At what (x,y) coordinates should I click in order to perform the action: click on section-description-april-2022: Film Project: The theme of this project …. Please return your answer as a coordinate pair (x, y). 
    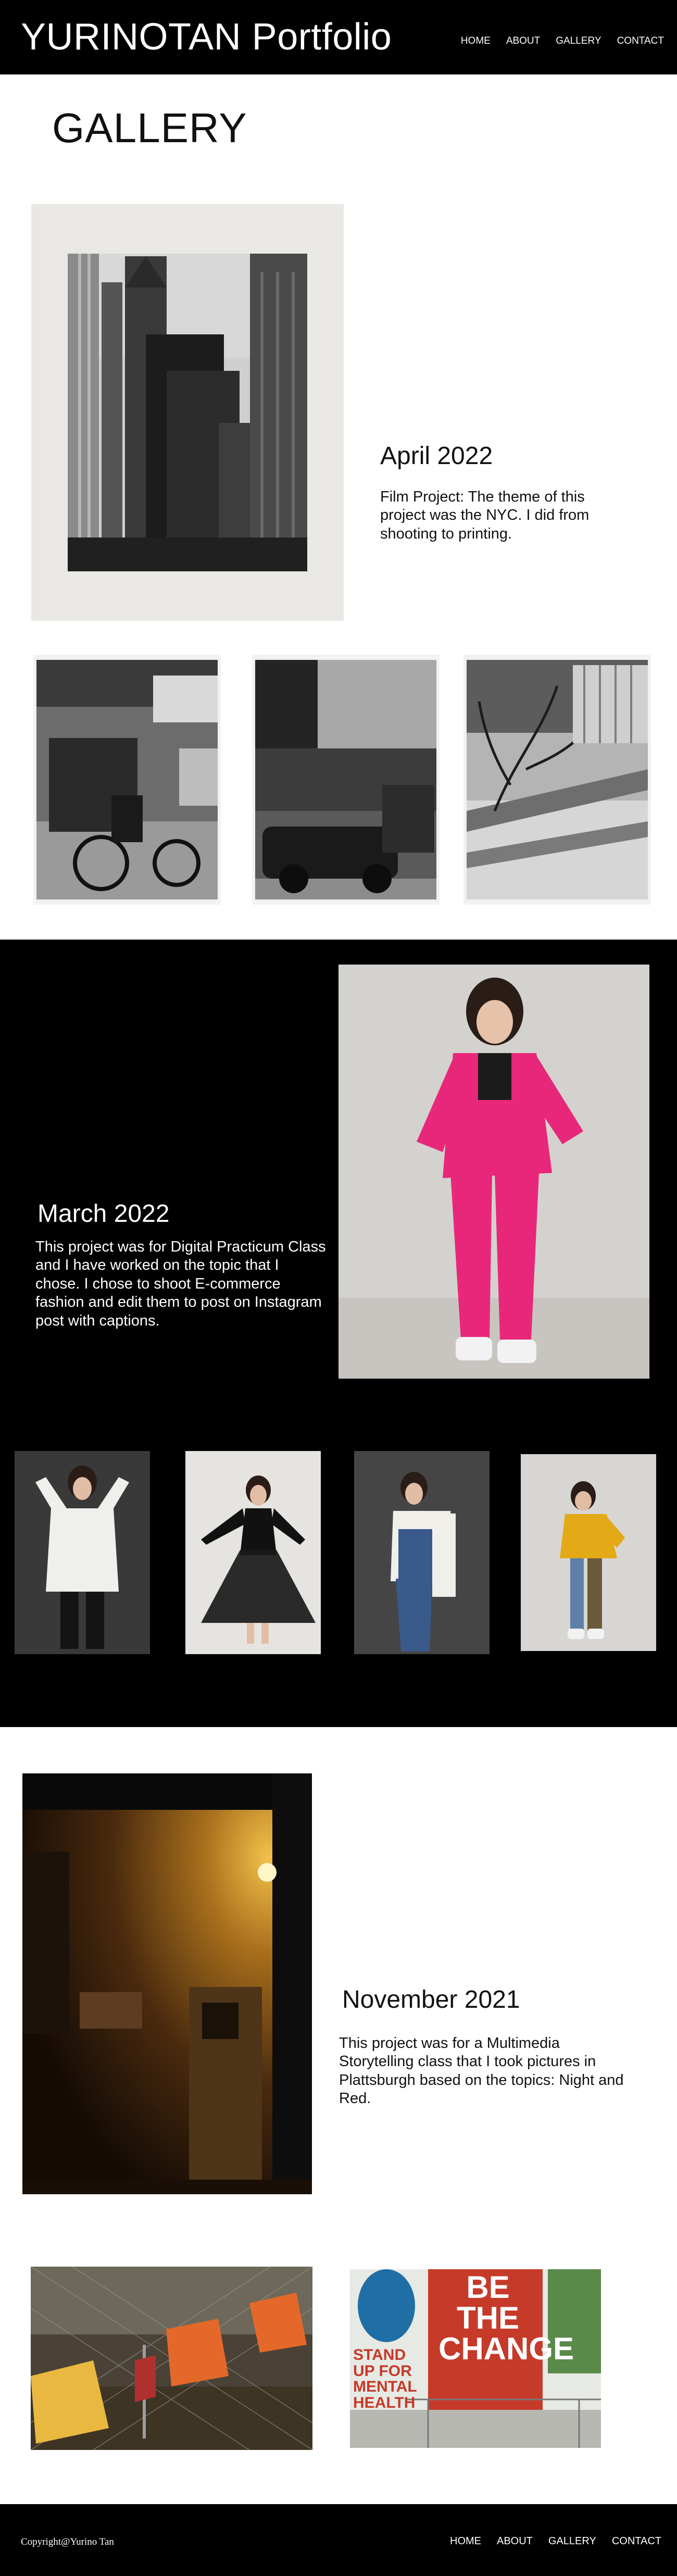
    Looking at the image, I should click on (485, 515).